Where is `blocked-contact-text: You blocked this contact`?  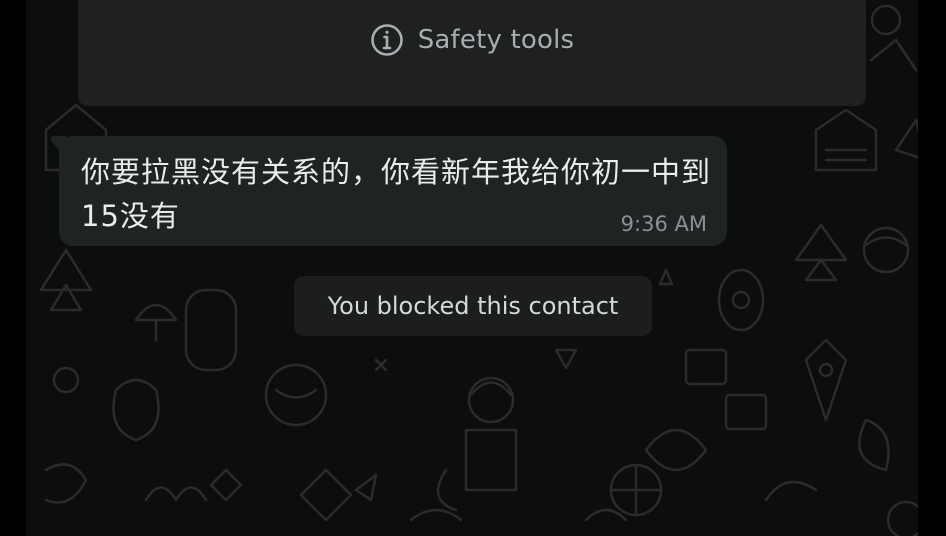
blocked-contact-text: You blocked this contact is located at coordinates (473, 306).